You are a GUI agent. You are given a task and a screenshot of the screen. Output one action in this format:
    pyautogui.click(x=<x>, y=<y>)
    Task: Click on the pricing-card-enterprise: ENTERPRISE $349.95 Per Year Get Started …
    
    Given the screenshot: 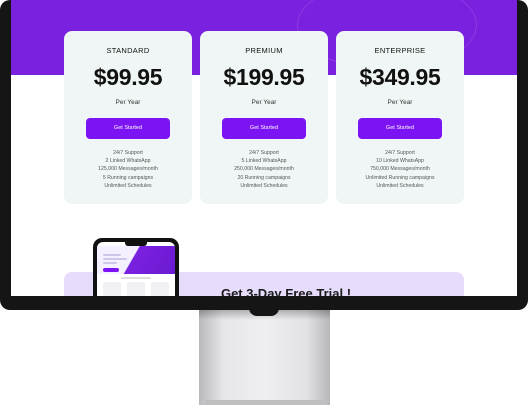 What is the action you would take?
    pyautogui.click(x=400, y=117)
    